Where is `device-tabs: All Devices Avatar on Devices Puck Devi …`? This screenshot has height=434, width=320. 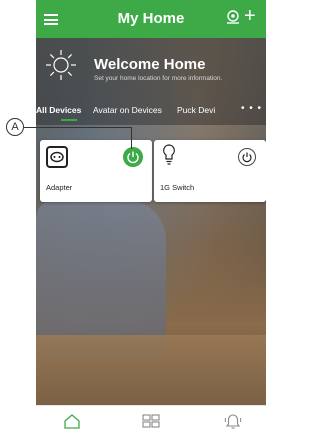
device-tabs: All Devices Avatar on Devices Puck Devi … is located at coordinates (151, 111).